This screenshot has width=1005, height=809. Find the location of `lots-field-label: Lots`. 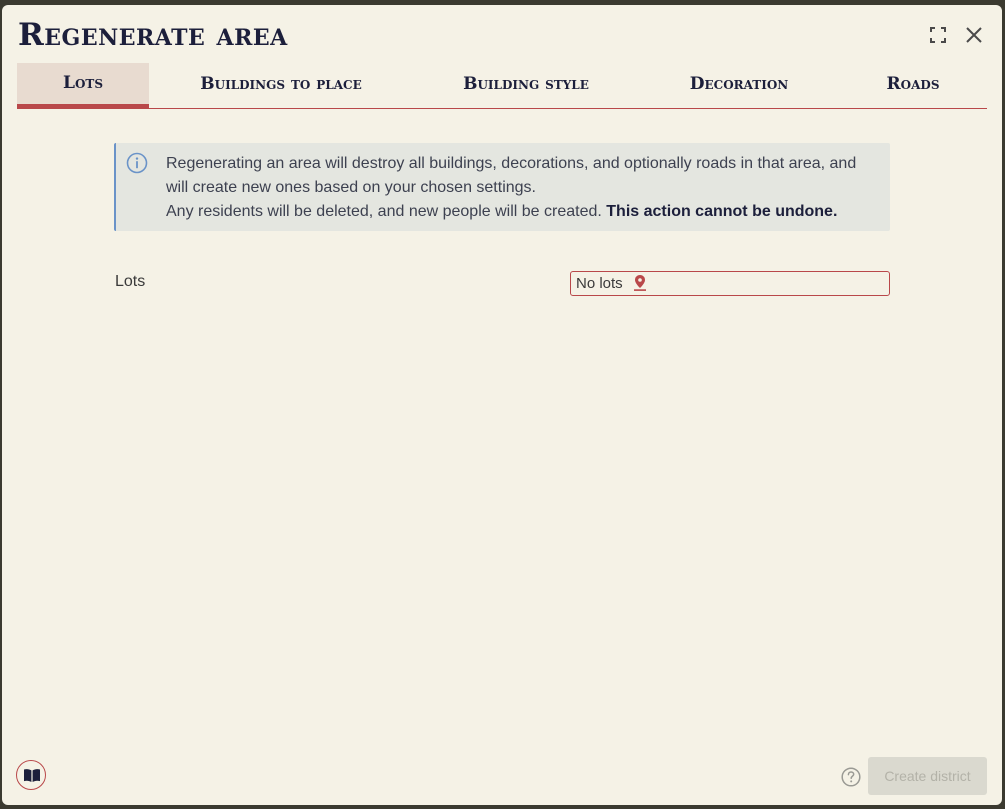

lots-field-label: Lots is located at coordinates (130, 281).